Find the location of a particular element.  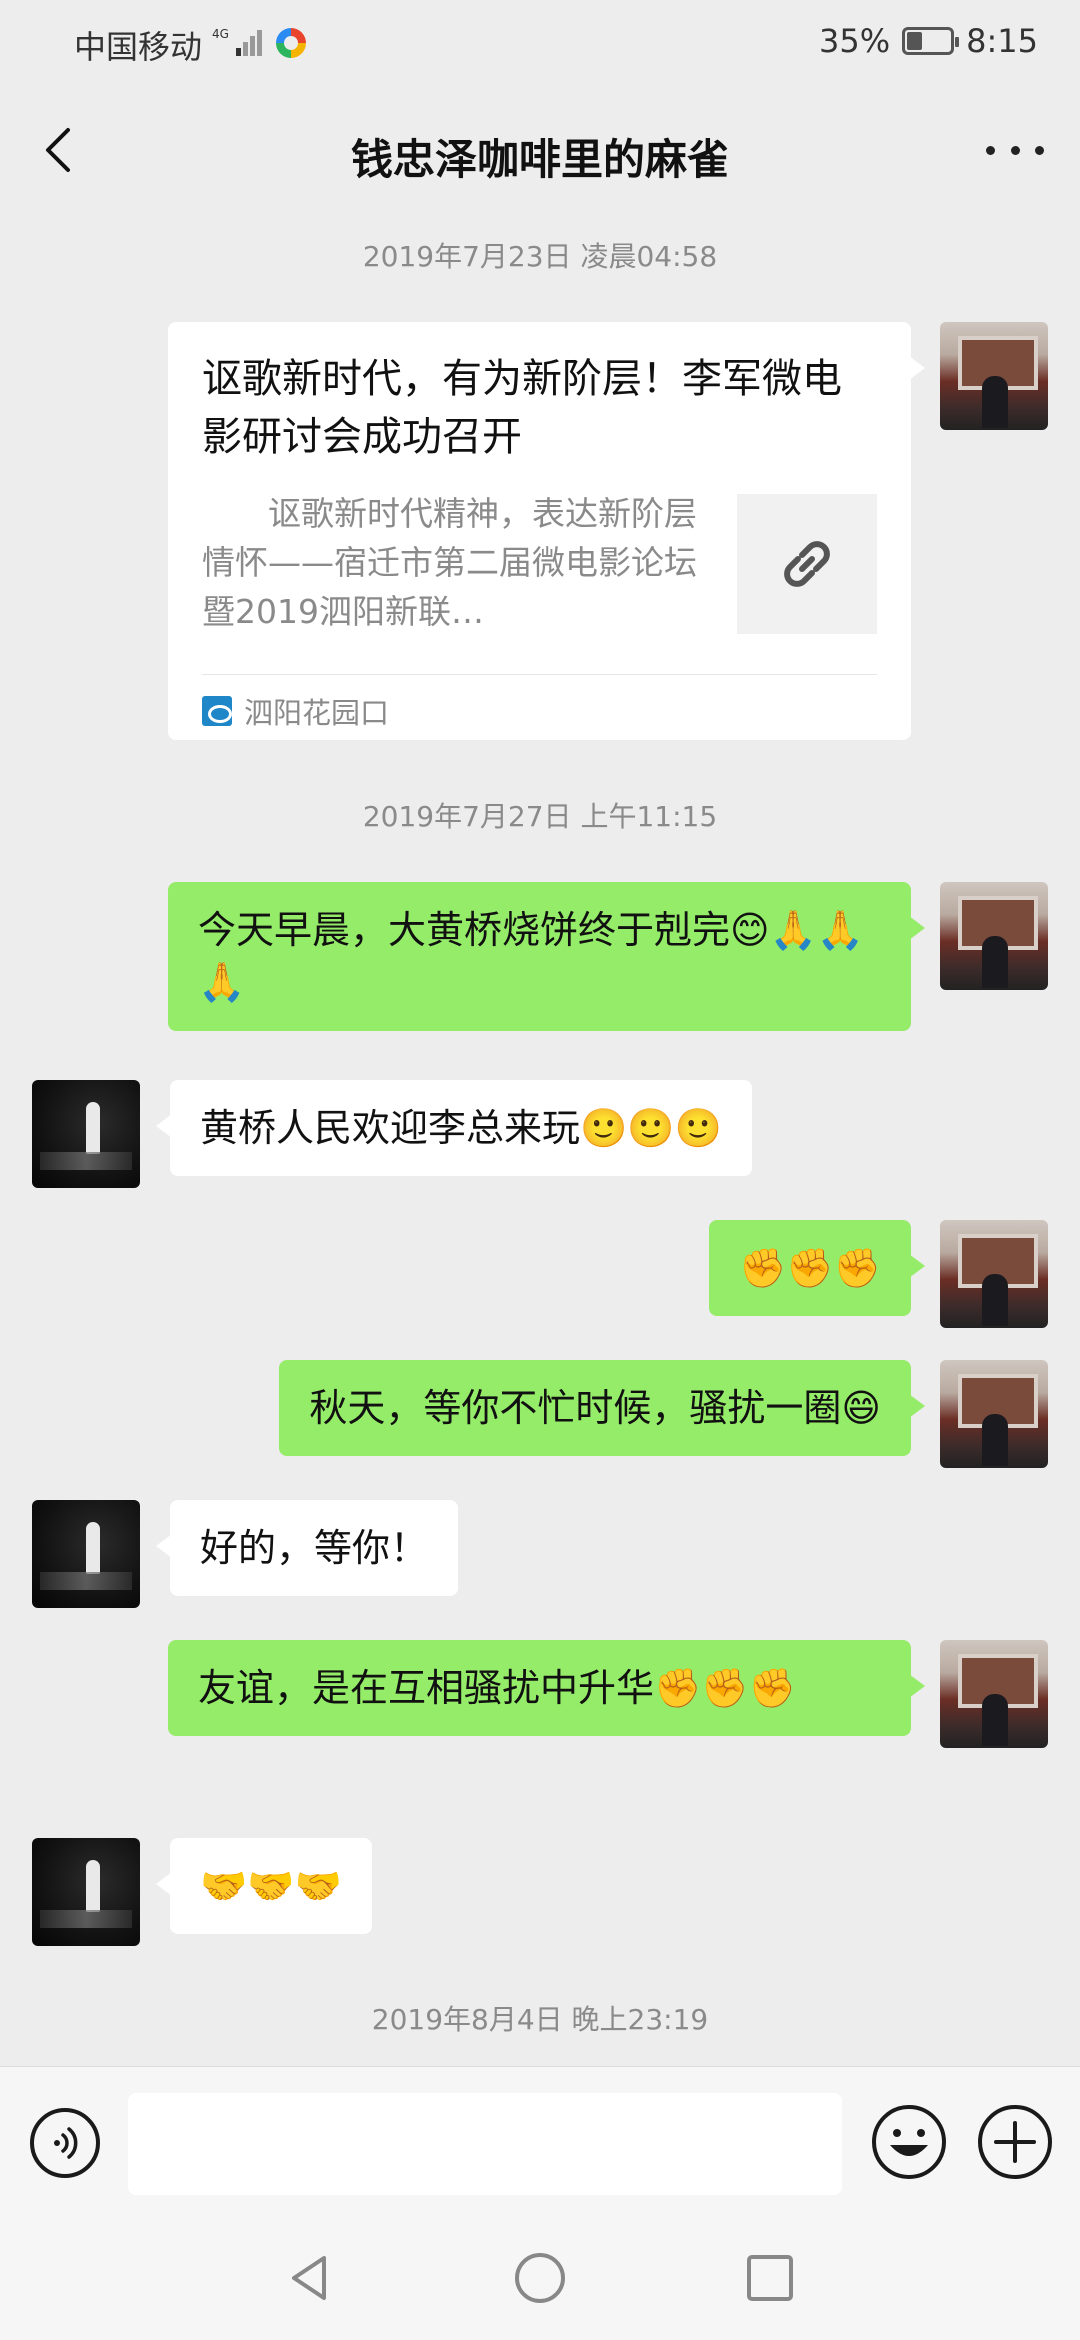

system-nav-bar is located at coordinates (540, 2279).